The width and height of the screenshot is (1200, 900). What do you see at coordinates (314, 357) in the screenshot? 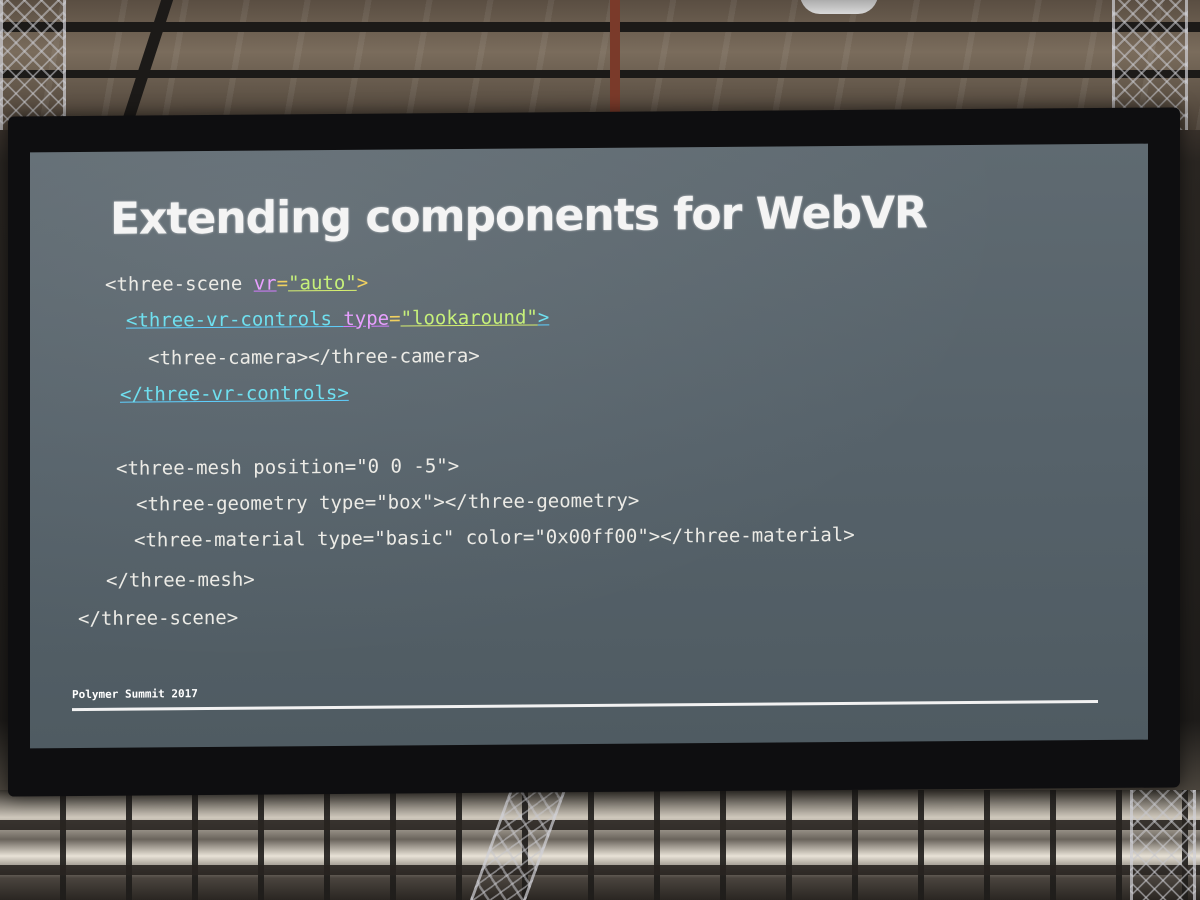
I see `code-line: <three-camera></three-camera>` at bounding box center [314, 357].